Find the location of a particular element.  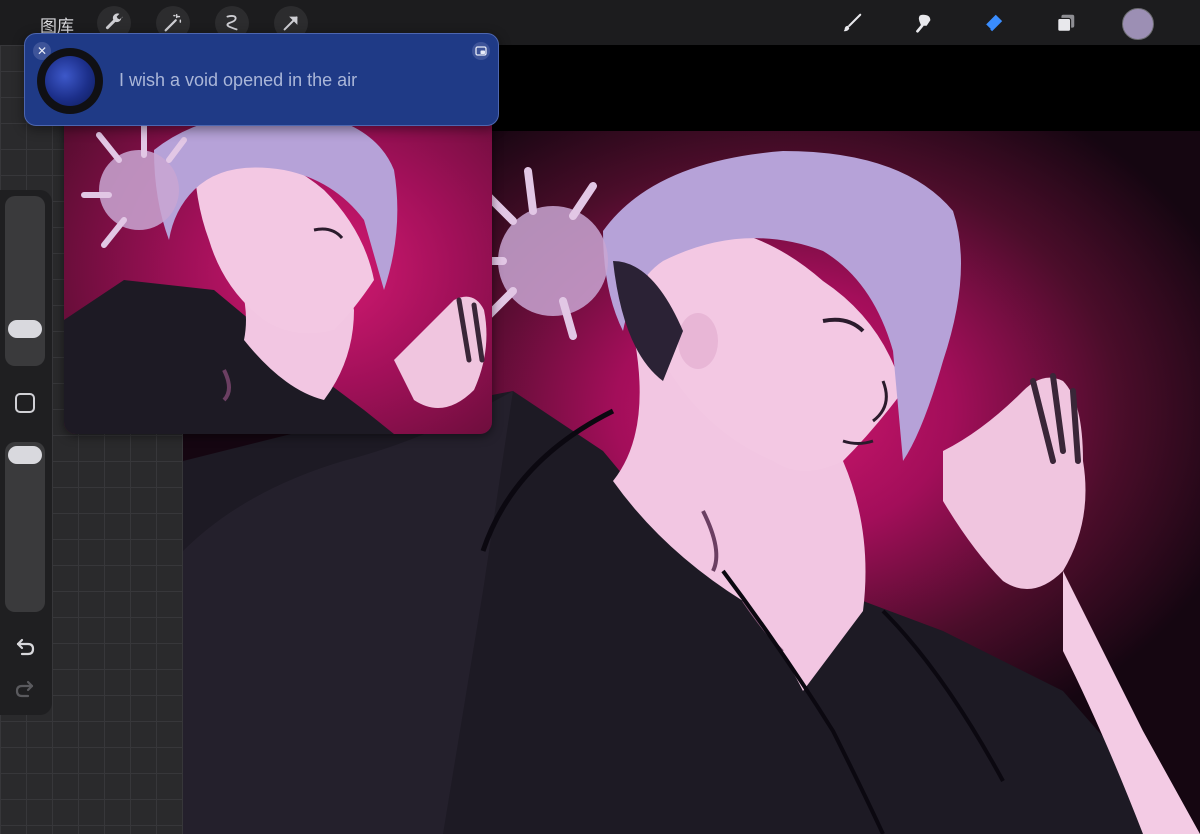

eraser-button is located at coordinates (993, 23).